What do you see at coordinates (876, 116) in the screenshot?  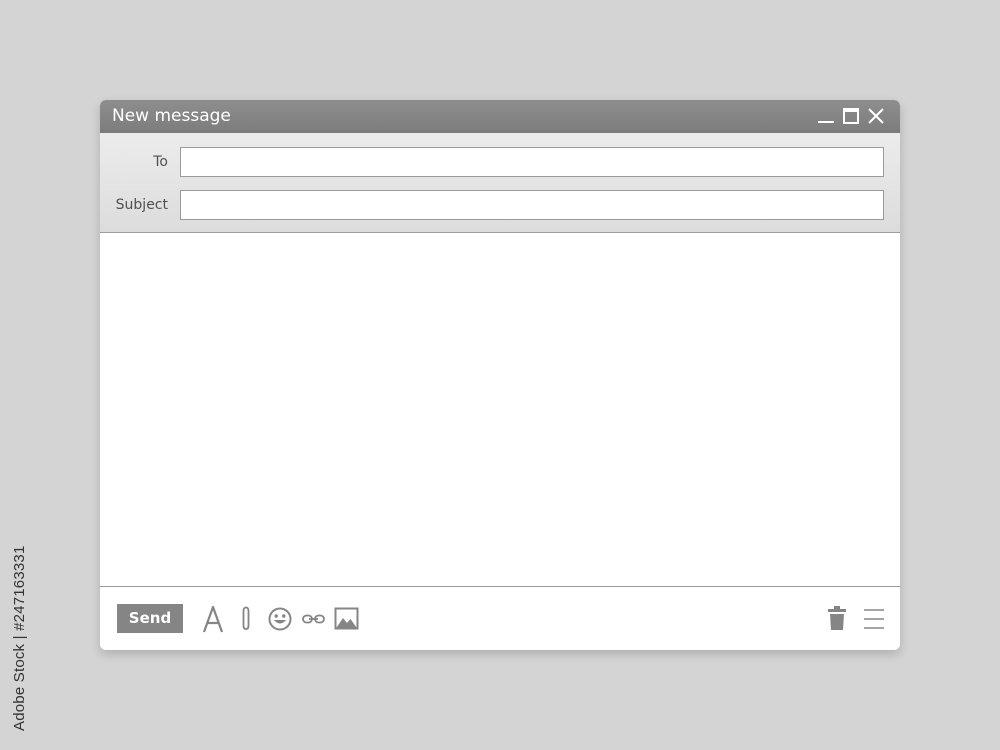 I see `close-icon` at bounding box center [876, 116].